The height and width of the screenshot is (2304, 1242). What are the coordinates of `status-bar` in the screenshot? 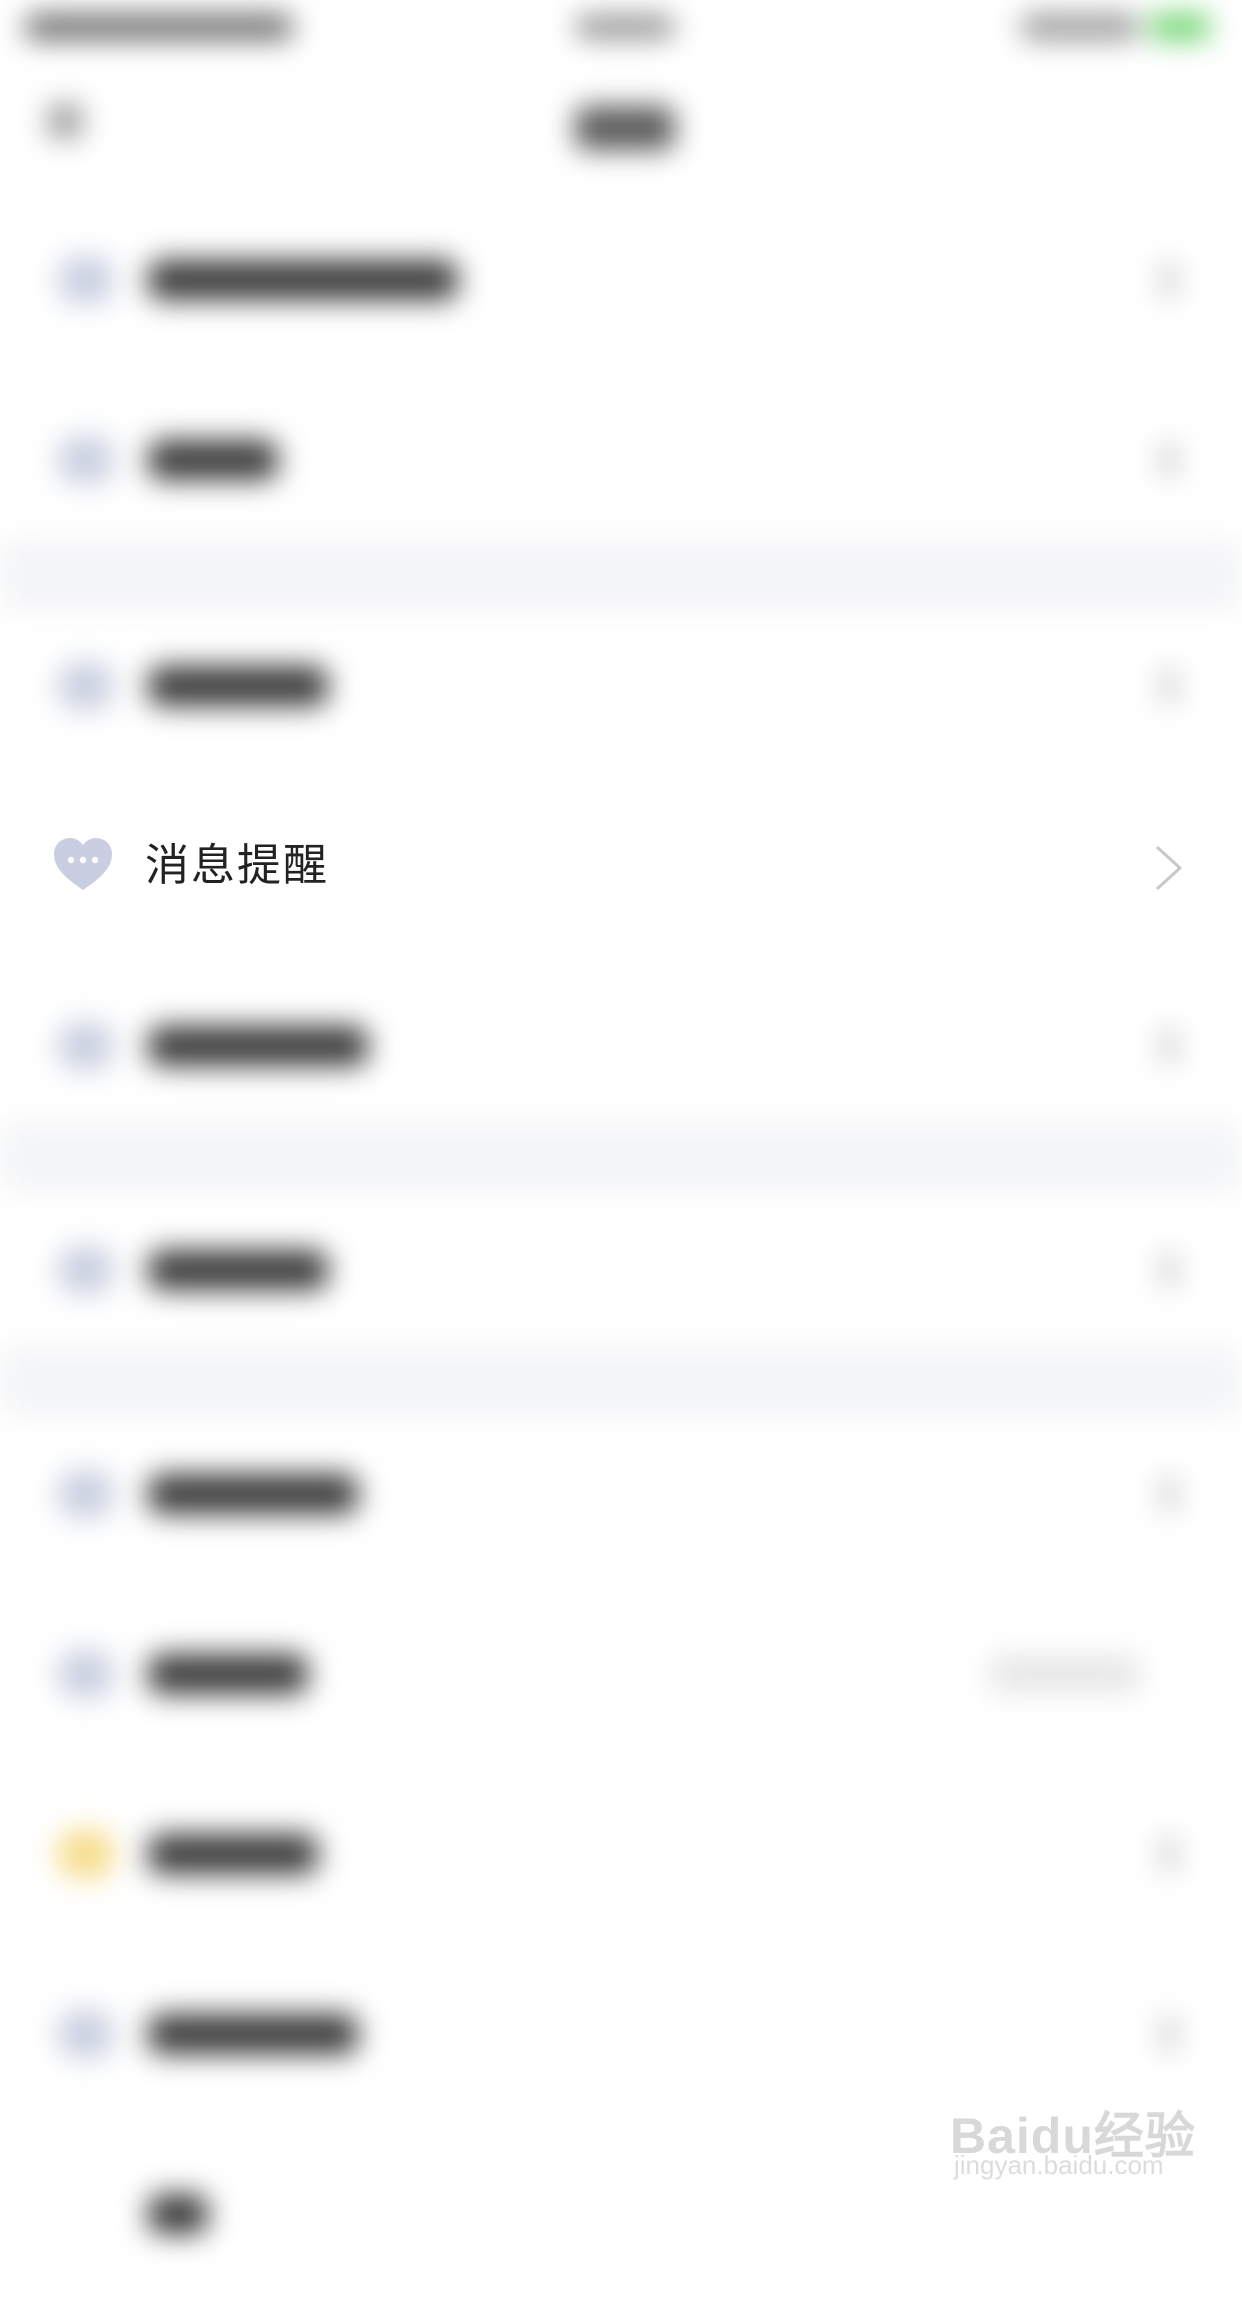 It's located at (621, 30).